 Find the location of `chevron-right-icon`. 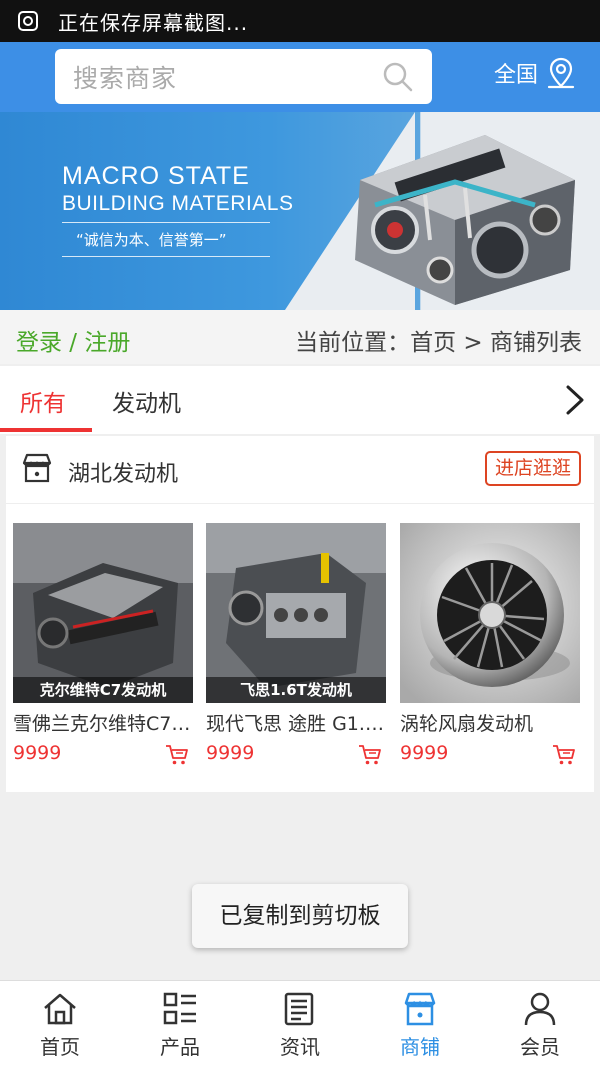

chevron-right-icon is located at coordinates (575, 400).